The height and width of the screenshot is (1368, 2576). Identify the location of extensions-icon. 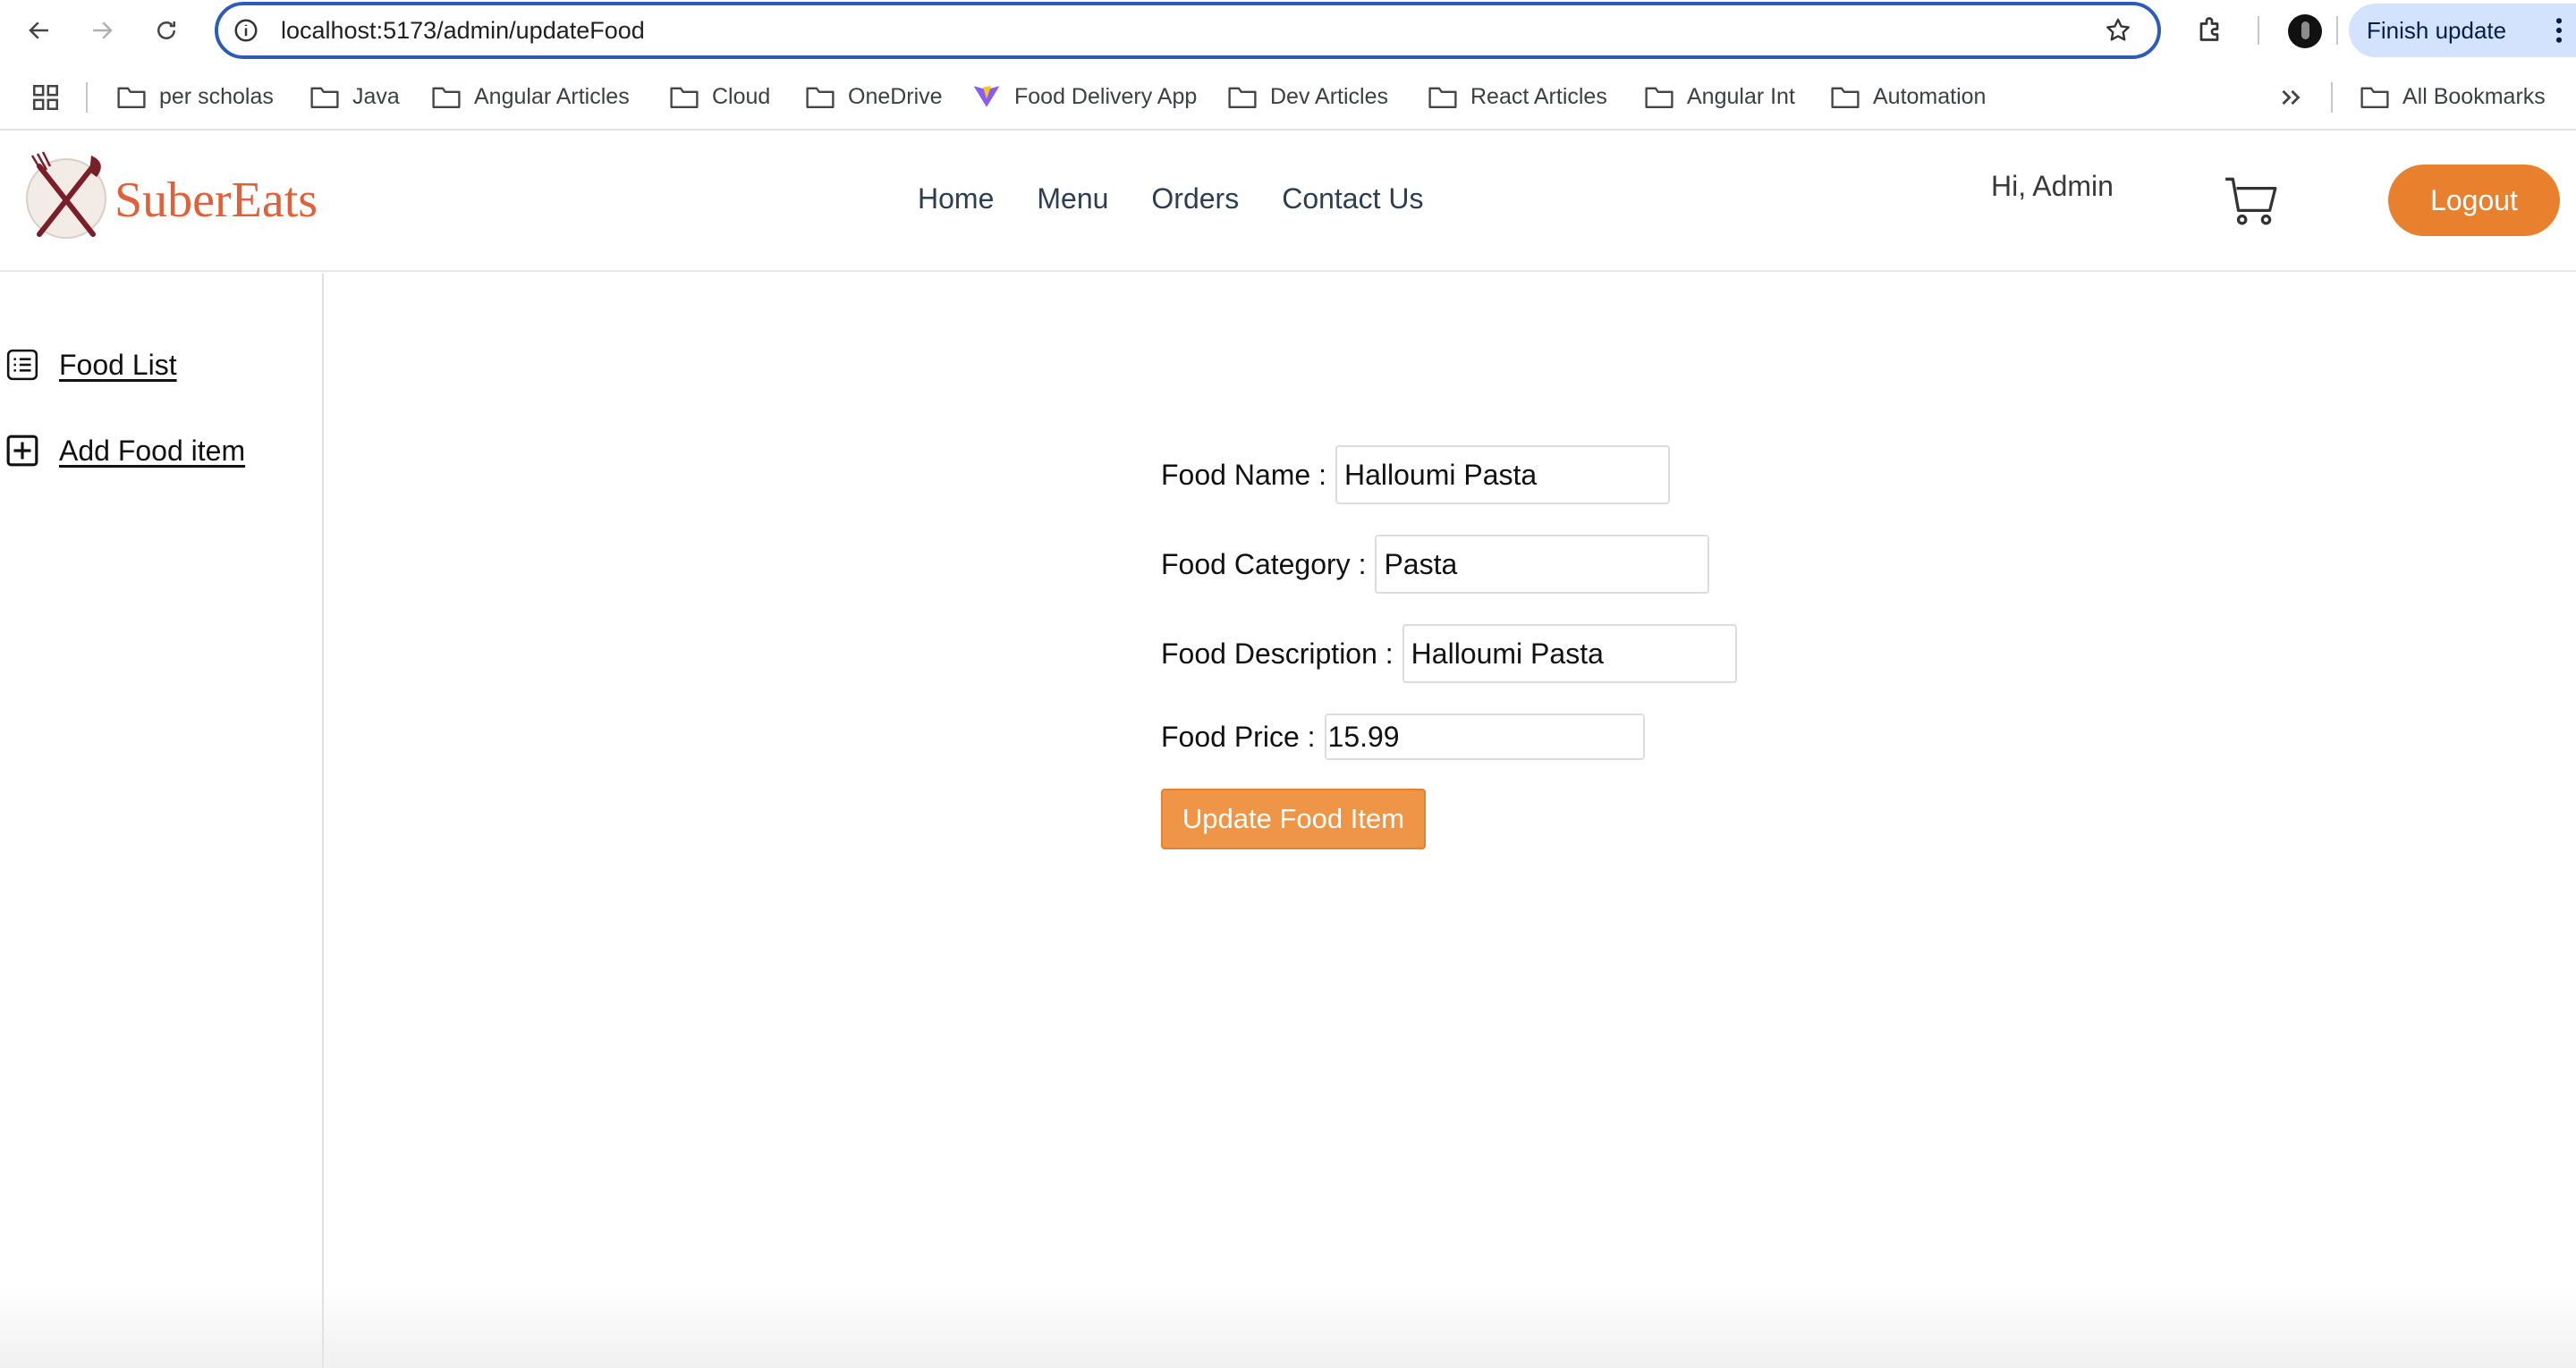
(2209, 30).